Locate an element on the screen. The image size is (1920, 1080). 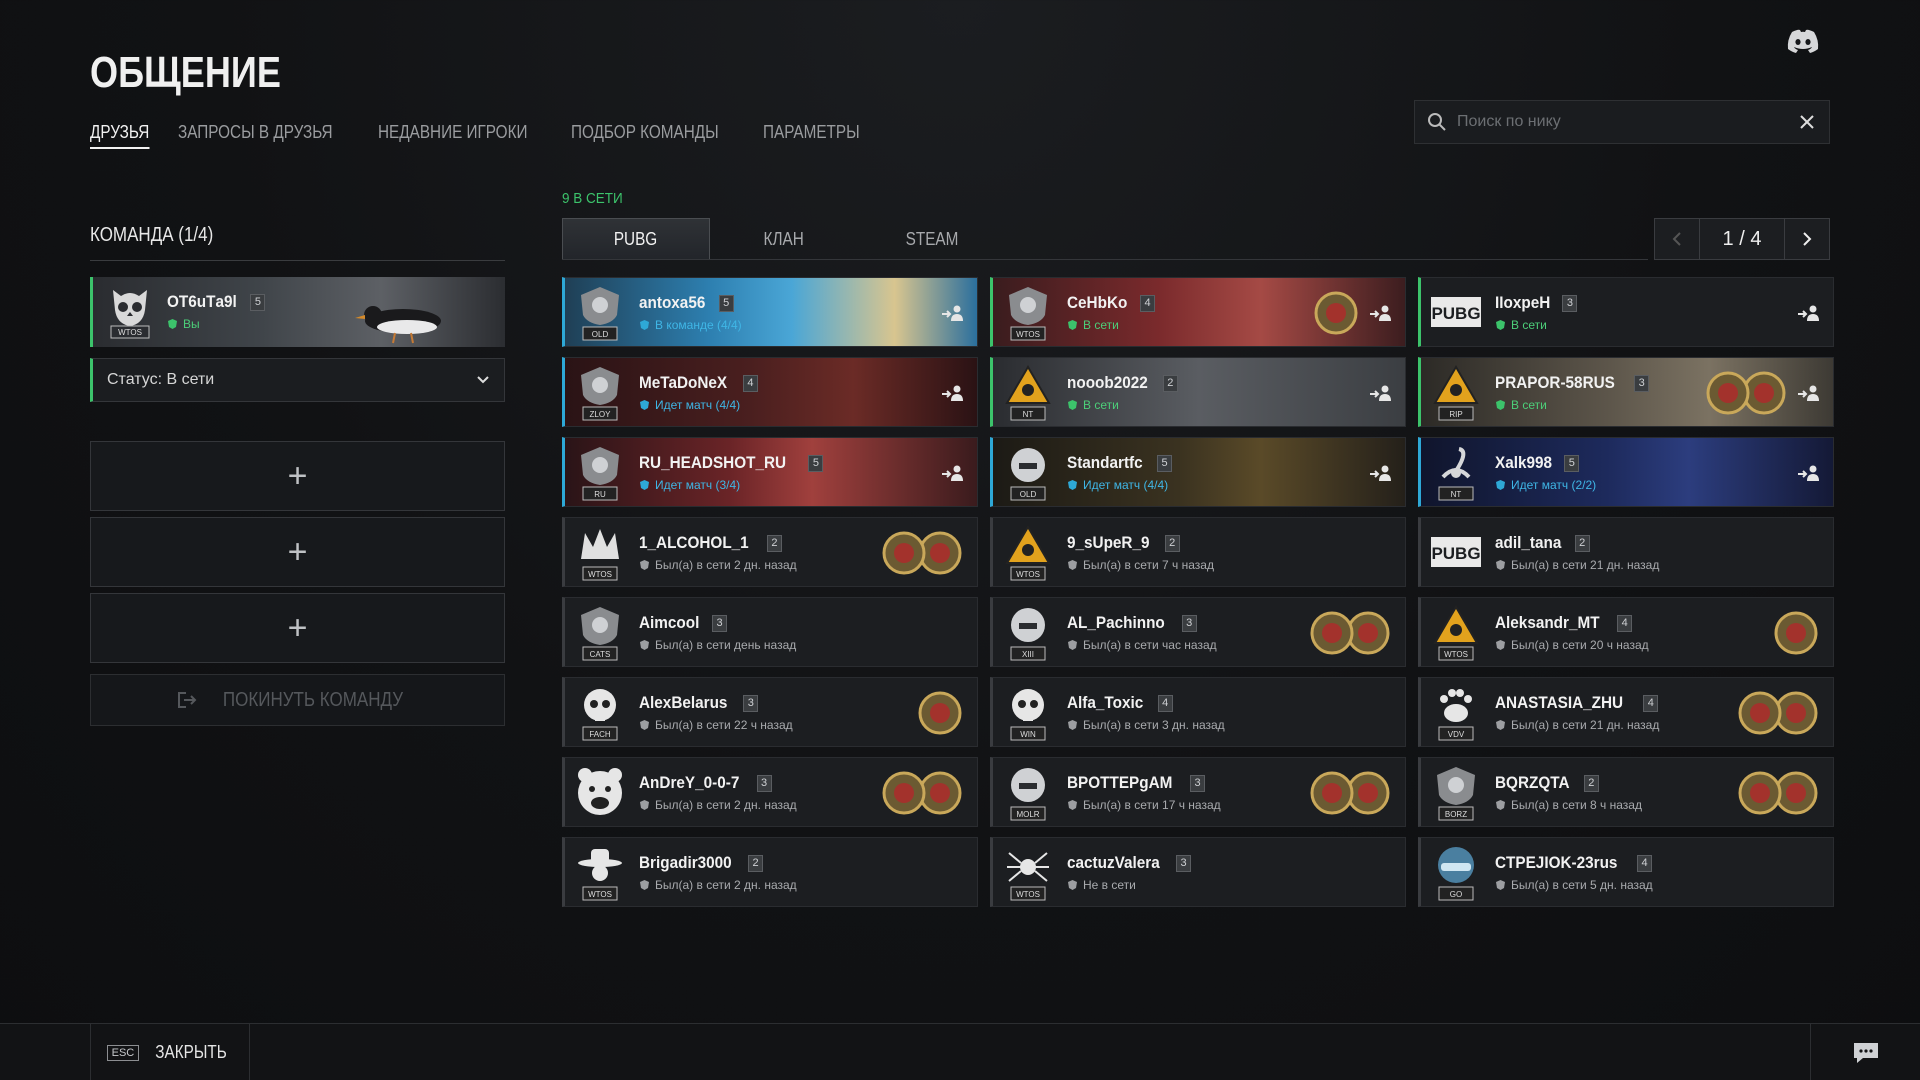
search-input is located at coordinates (1627, 122).